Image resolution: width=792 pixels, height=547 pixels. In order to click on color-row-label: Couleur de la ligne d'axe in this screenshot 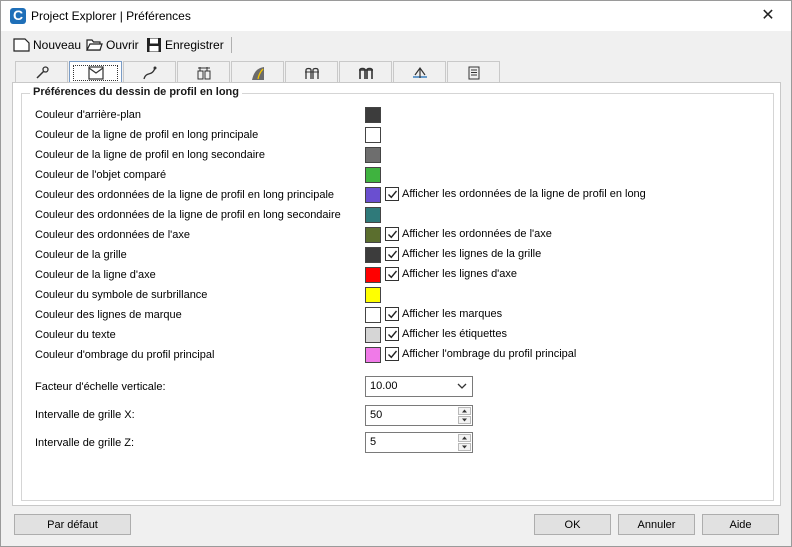, I will do `click(95, 275)`.